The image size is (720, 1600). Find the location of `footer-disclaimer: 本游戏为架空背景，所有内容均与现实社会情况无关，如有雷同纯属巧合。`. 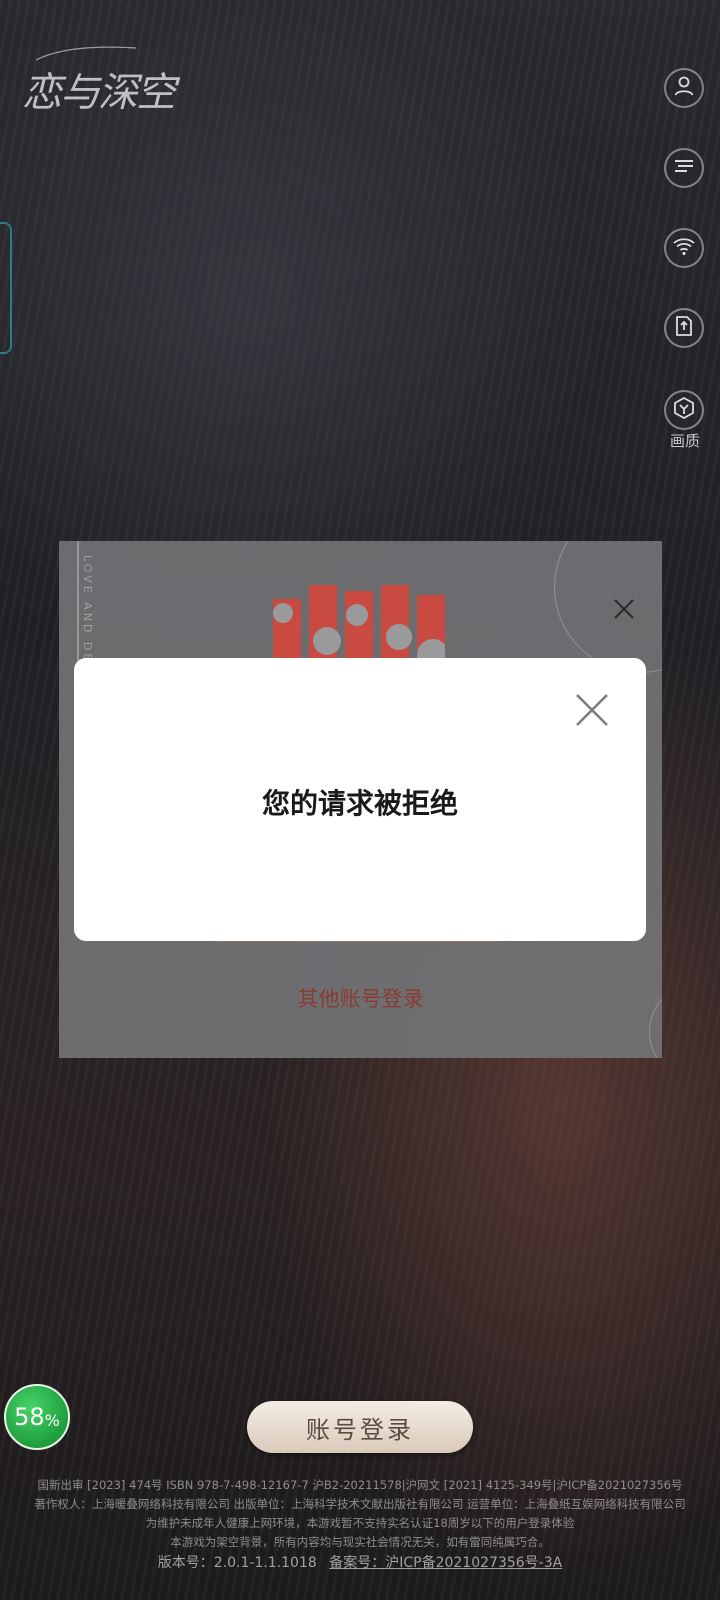

footer-disclaimer: 本游戏为架空背景，所有内容均与现实社会情况无关，如有雷同纯属巧合。 is located at coordinates (360, 1542).